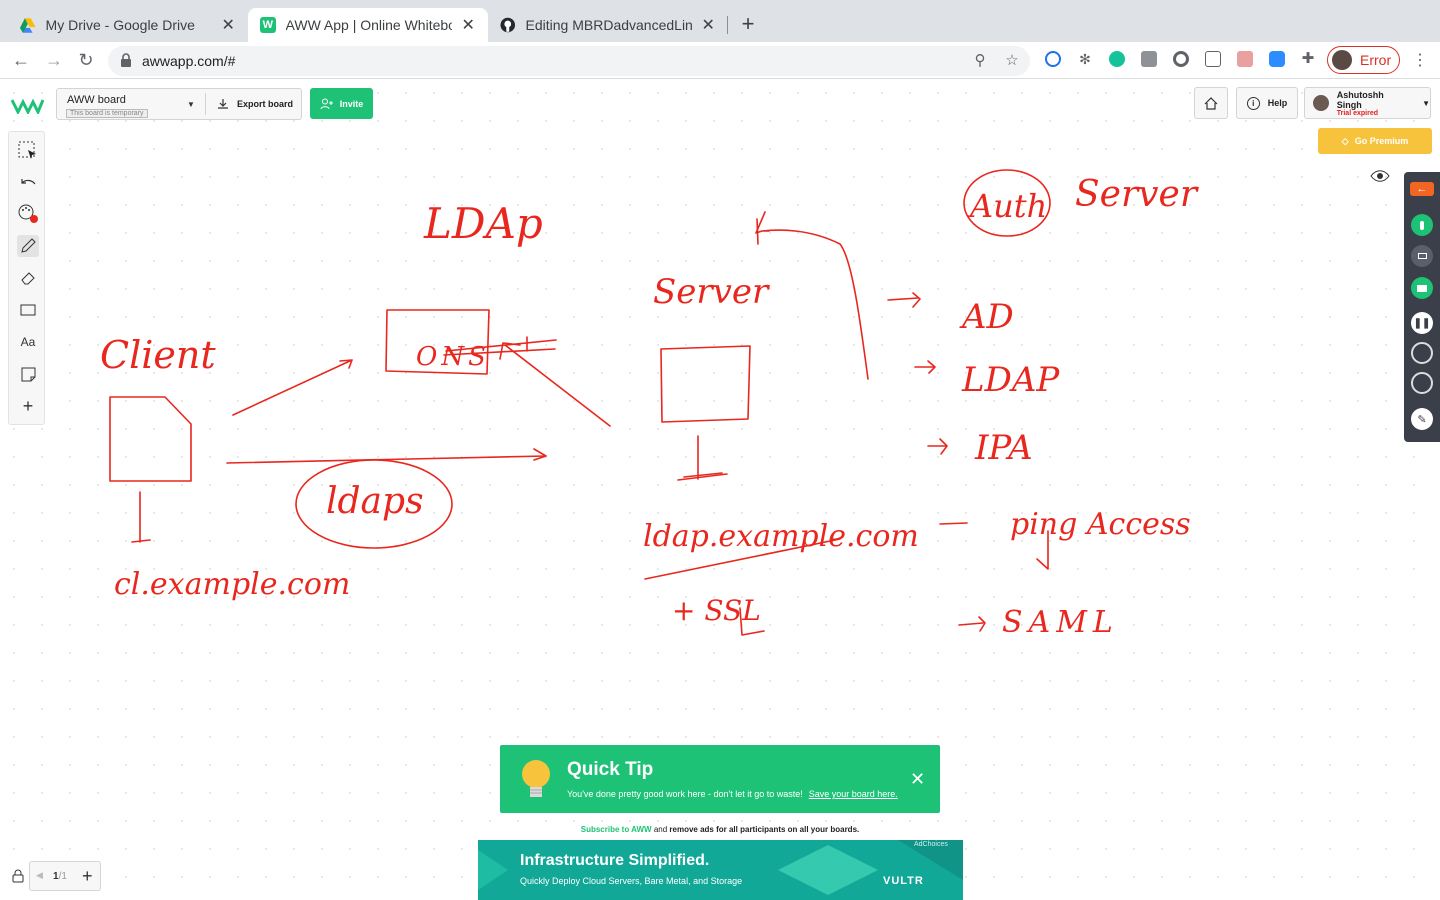  Describe the element at coordinates (1422, 383) in the screenshot. I see `present-icon` at that location.